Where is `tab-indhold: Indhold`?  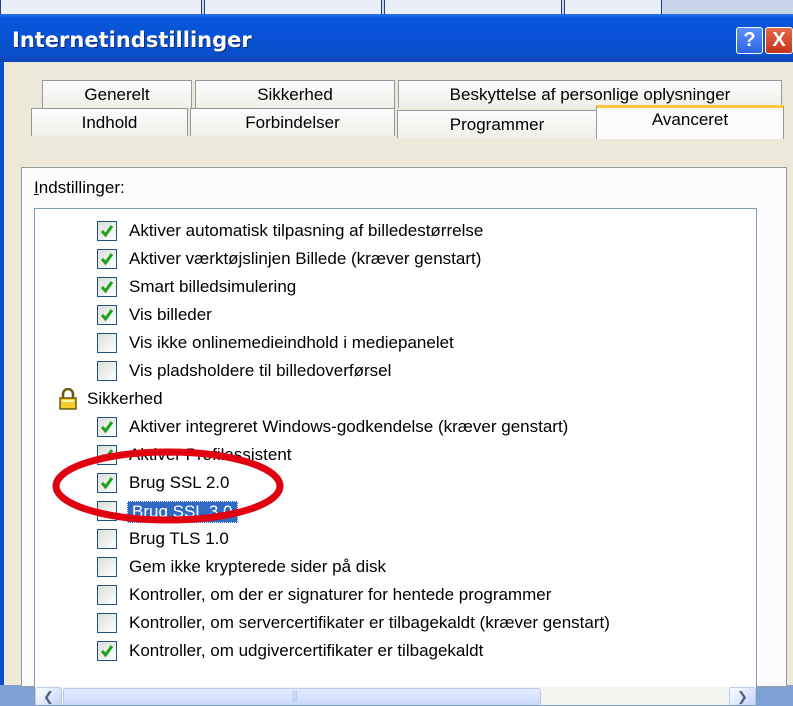 tab-indhold: Indhold is located at coordinates (109, 122).